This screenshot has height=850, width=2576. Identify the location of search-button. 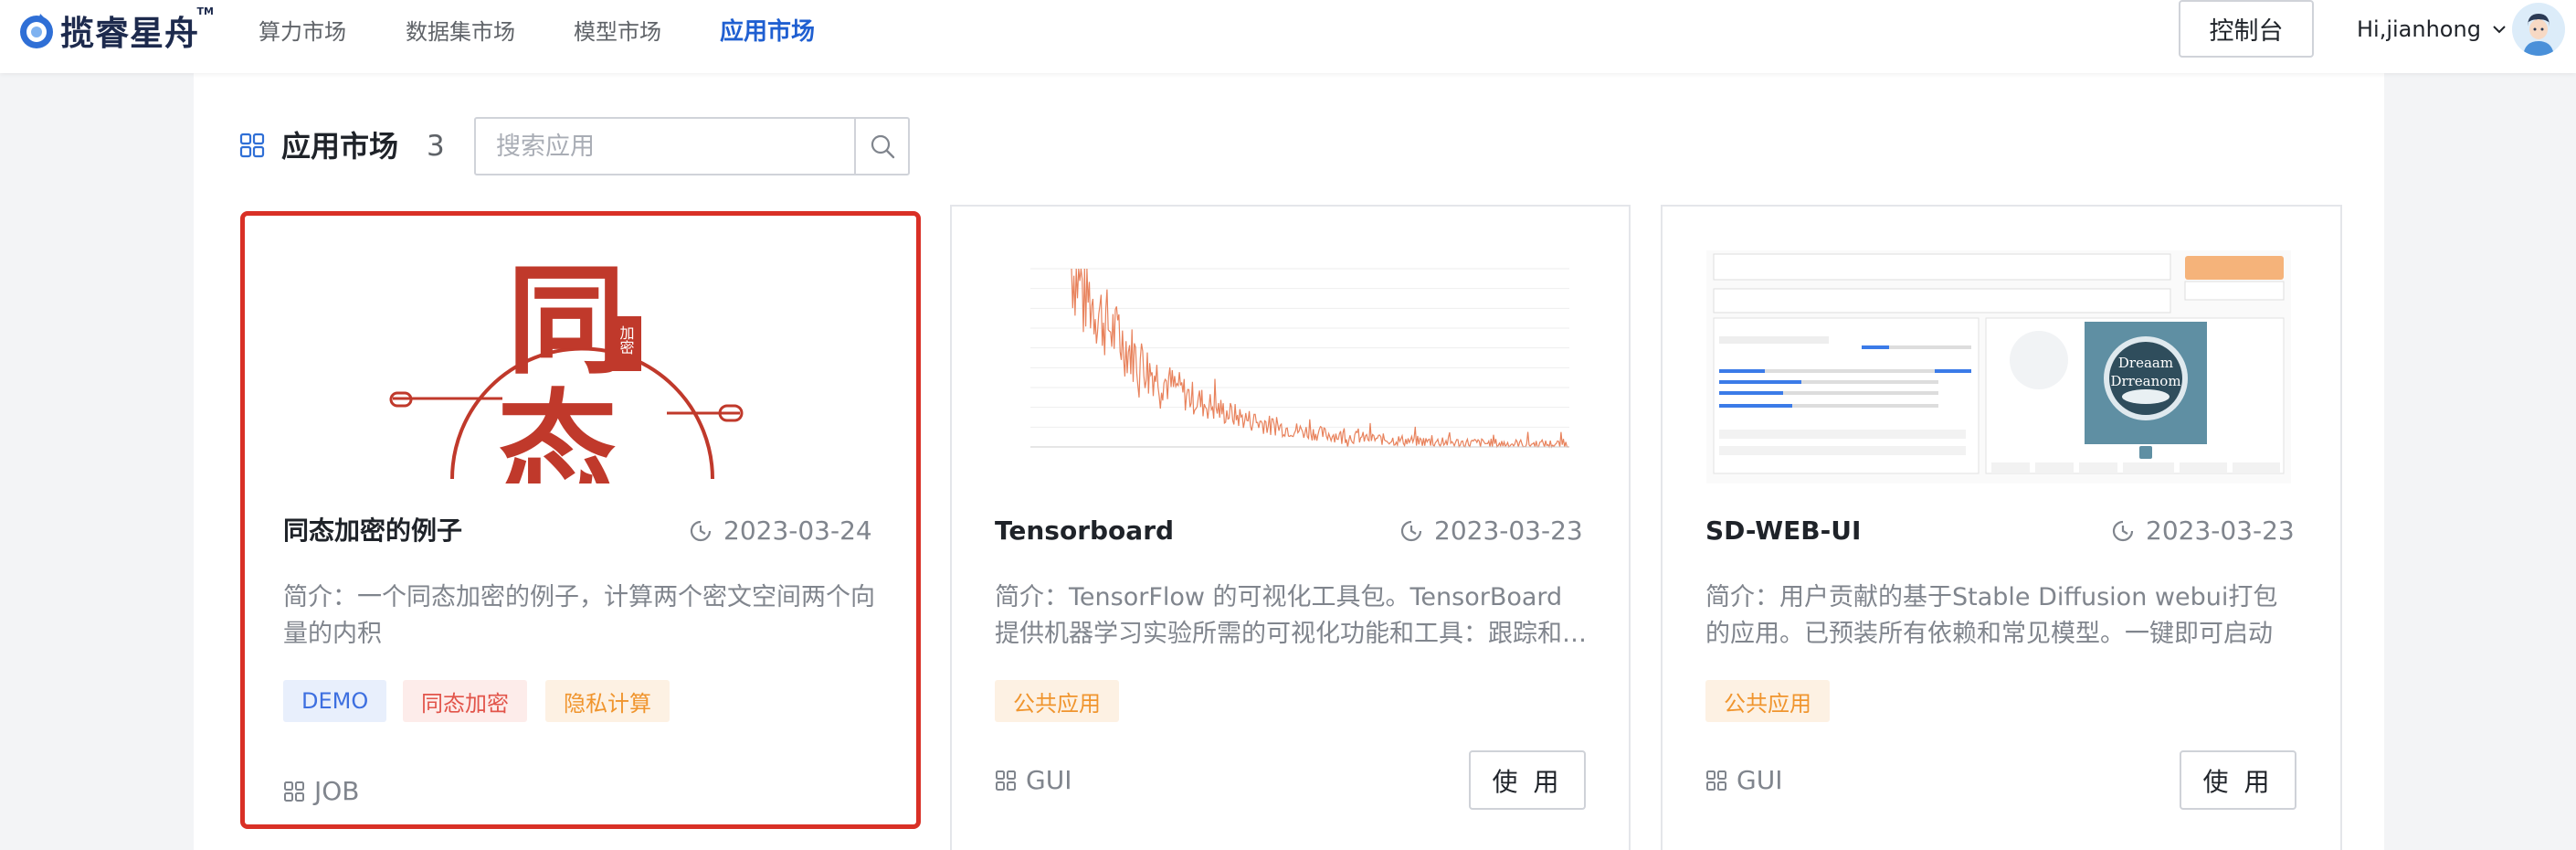
(881, 147).